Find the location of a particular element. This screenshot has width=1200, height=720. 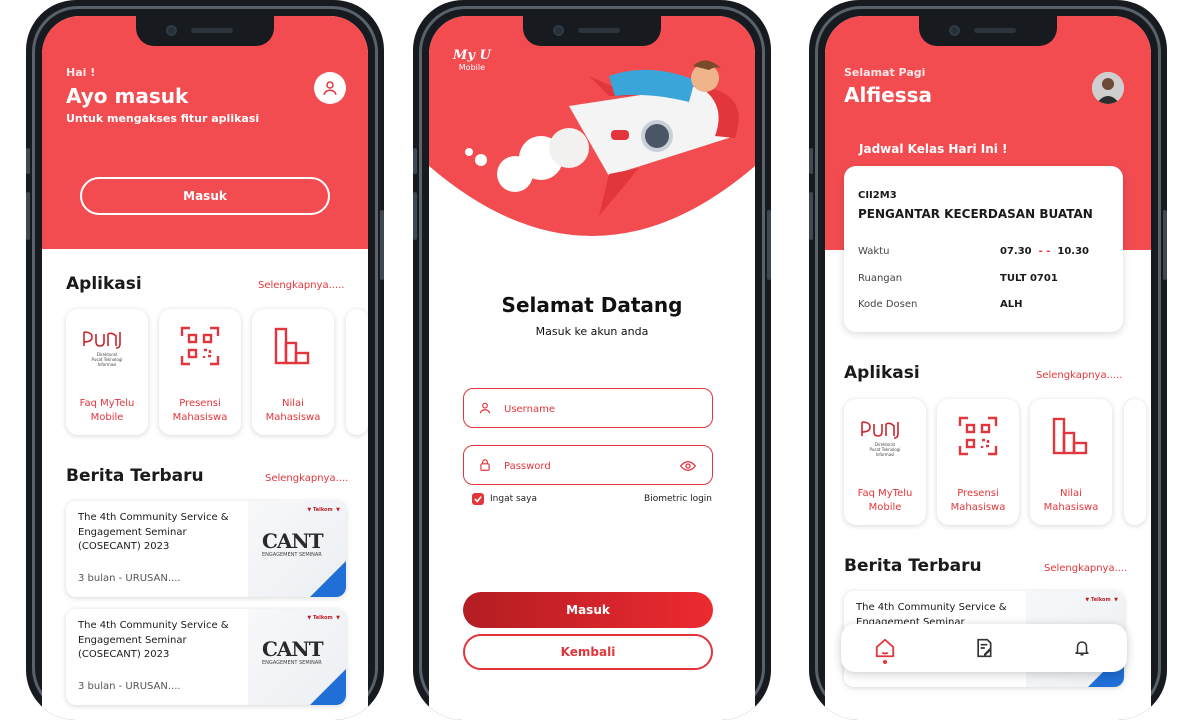

remember-checkbox is located at coordinates (478, 499).